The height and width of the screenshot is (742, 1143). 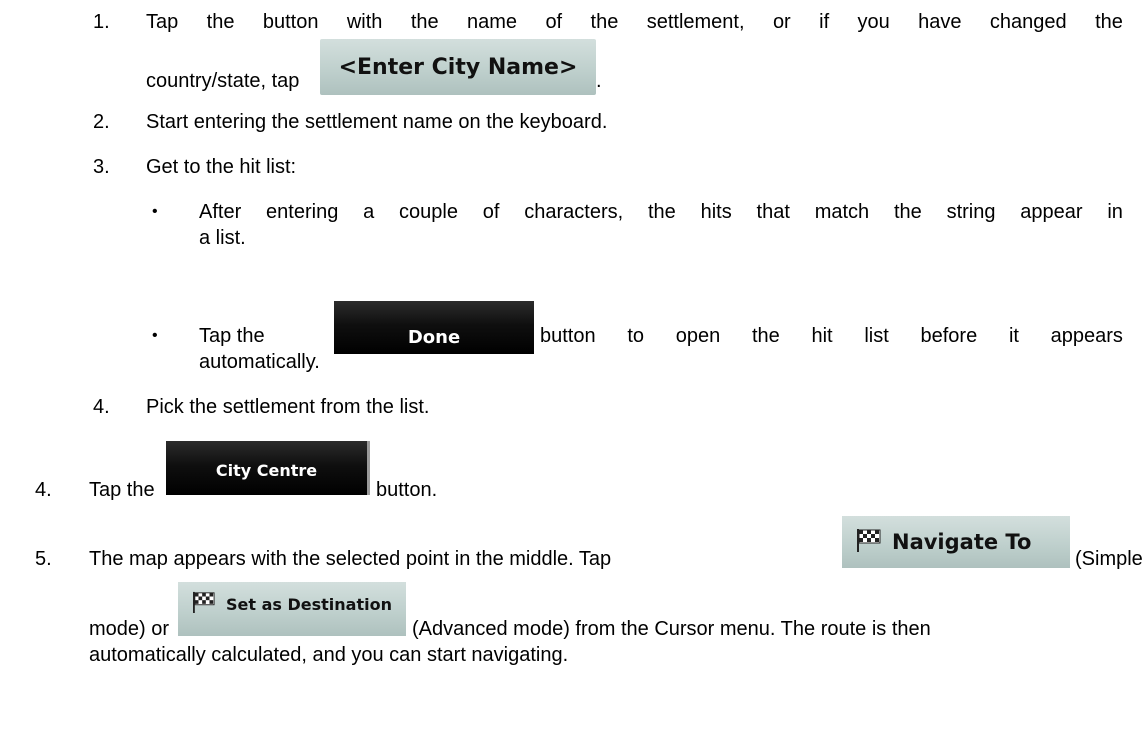 I want to click on word: you, so click(x=873, y=22).